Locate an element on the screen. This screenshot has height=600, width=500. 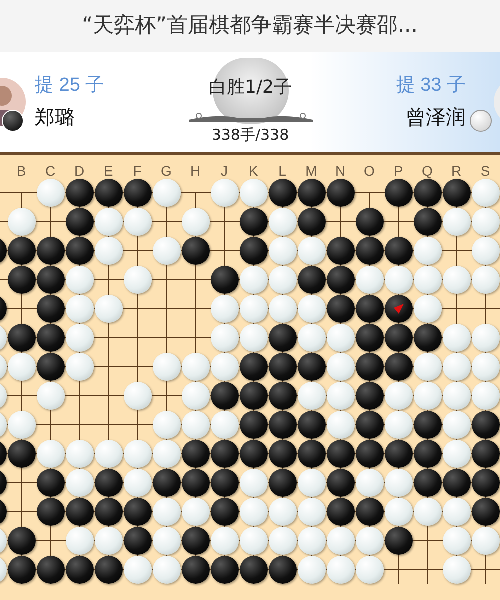
column-label: H is located at coordinates (195, 171).